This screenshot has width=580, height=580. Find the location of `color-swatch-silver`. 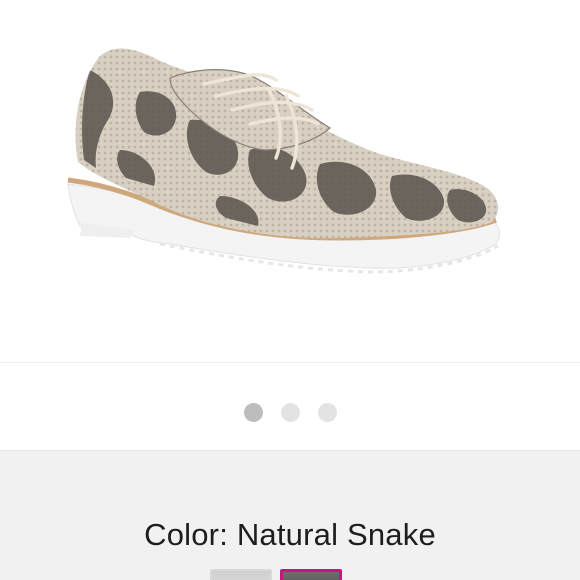

color-swatch-silver is located at coordinates (241, 574).